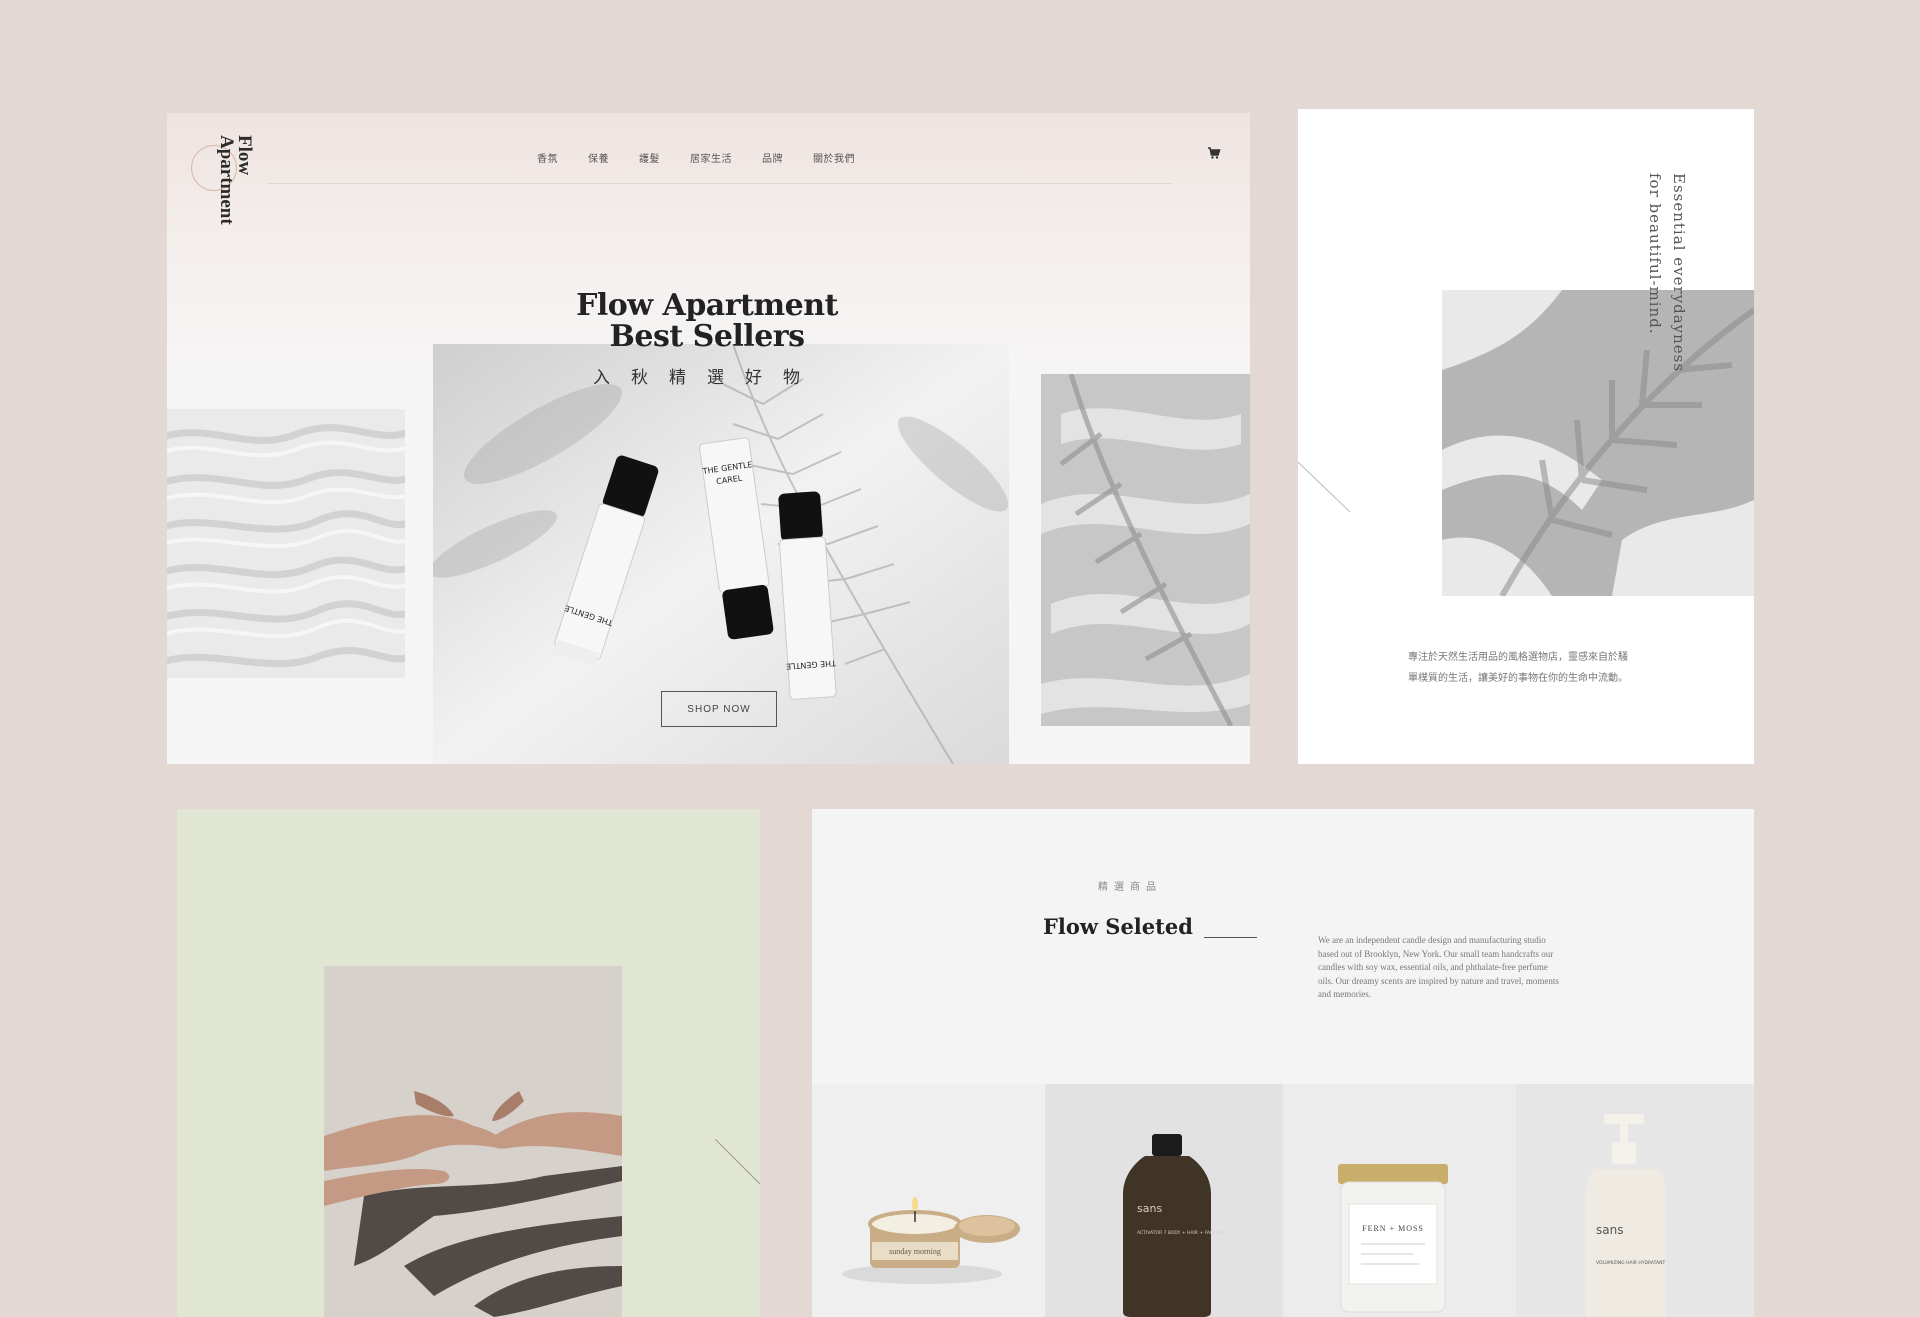  I want to click on nav-item-home-living: 居家生活, so click(711, 160).